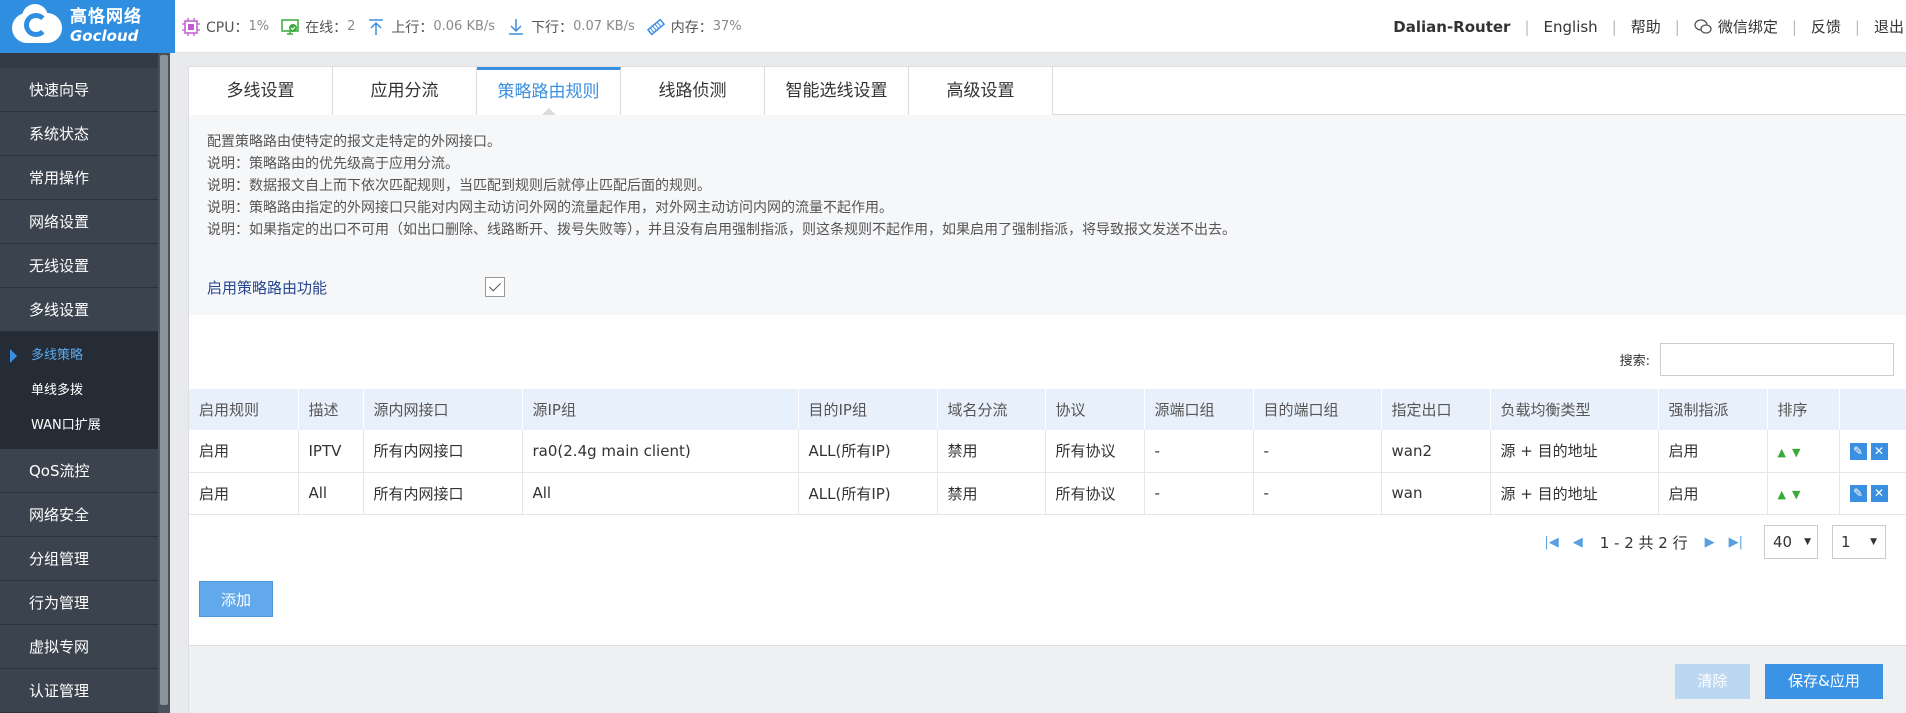  Describe the element at coordinates (1713, 409) in the screenshot. I see `column-header: 强制指派` at that location.